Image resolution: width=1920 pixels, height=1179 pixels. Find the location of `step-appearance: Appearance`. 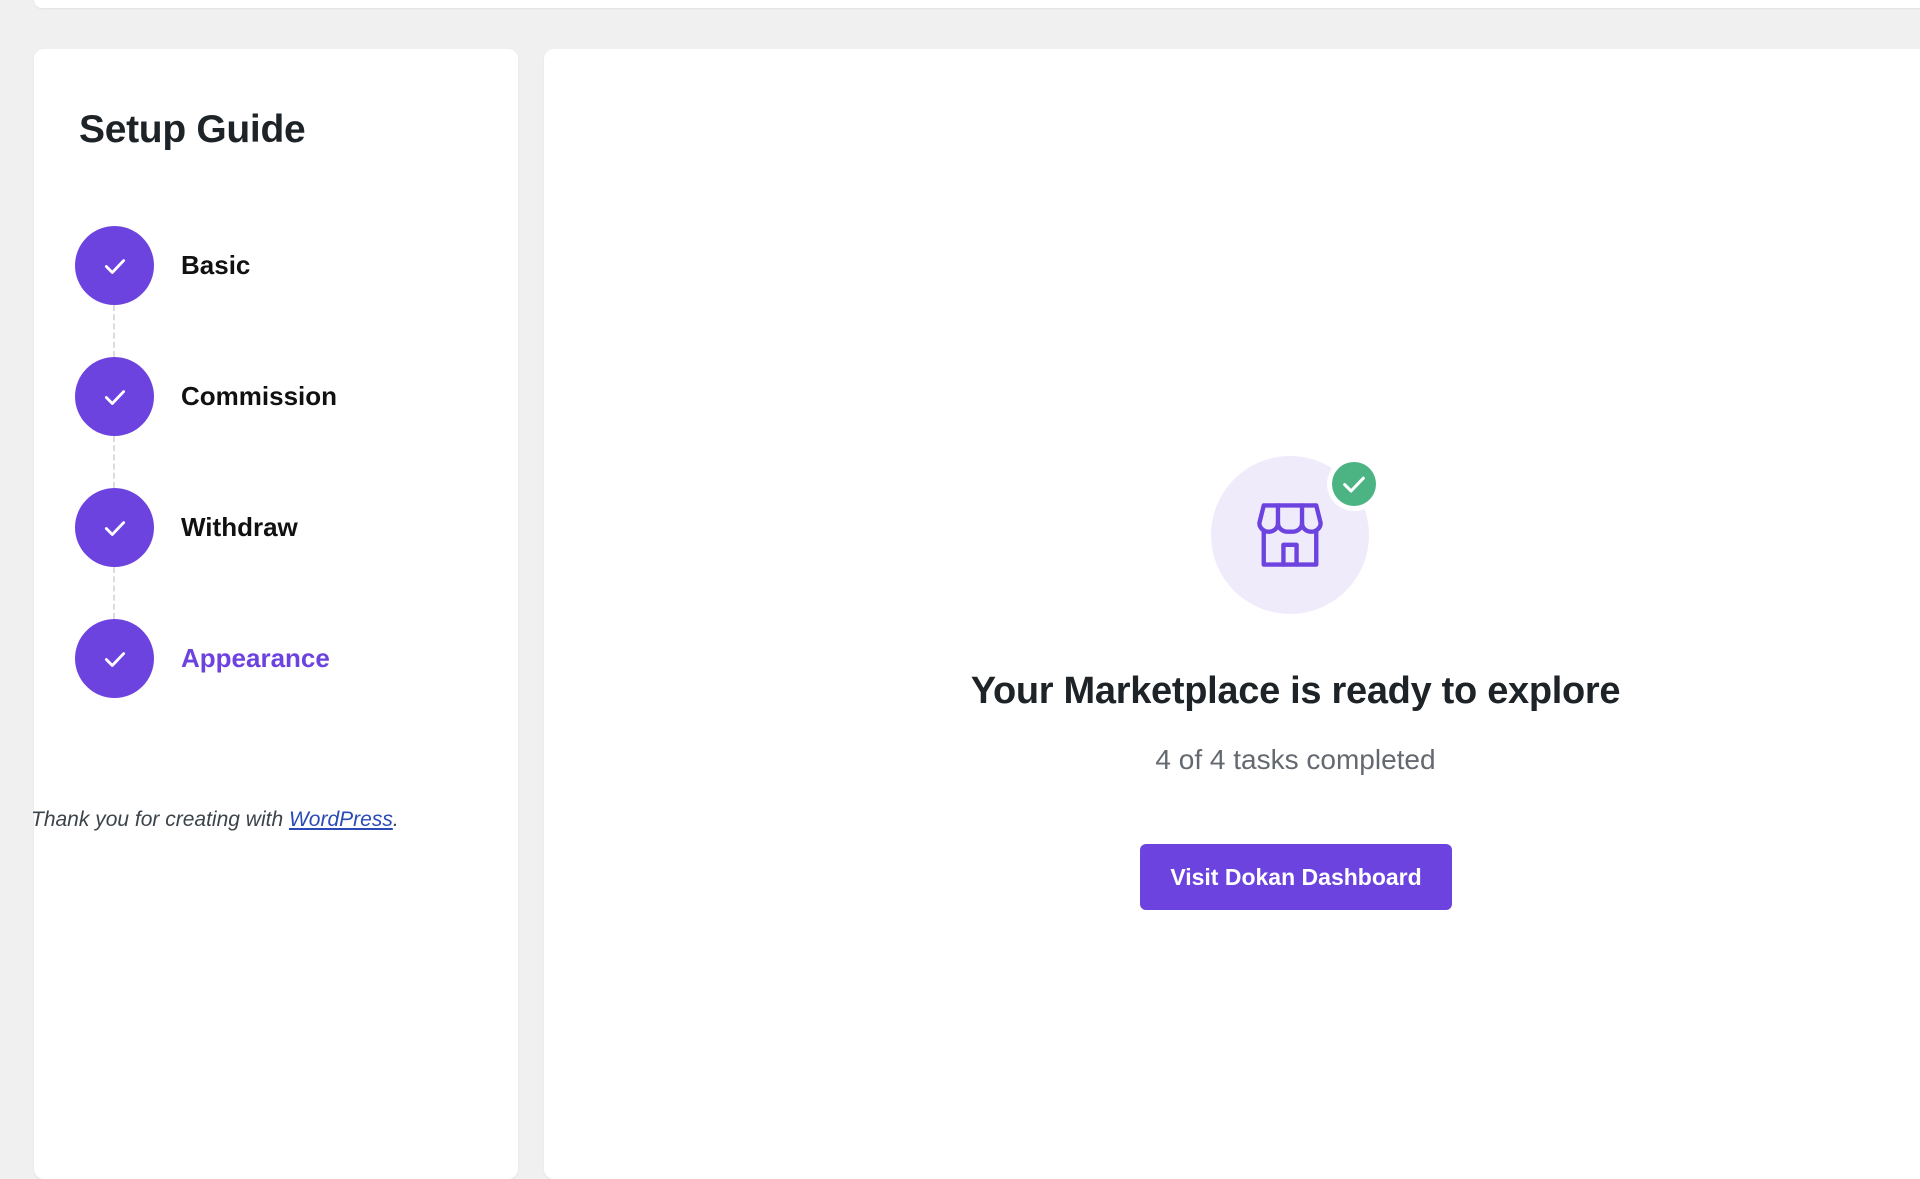

step-appearance: Appearance is located at coordinates (202, 658).